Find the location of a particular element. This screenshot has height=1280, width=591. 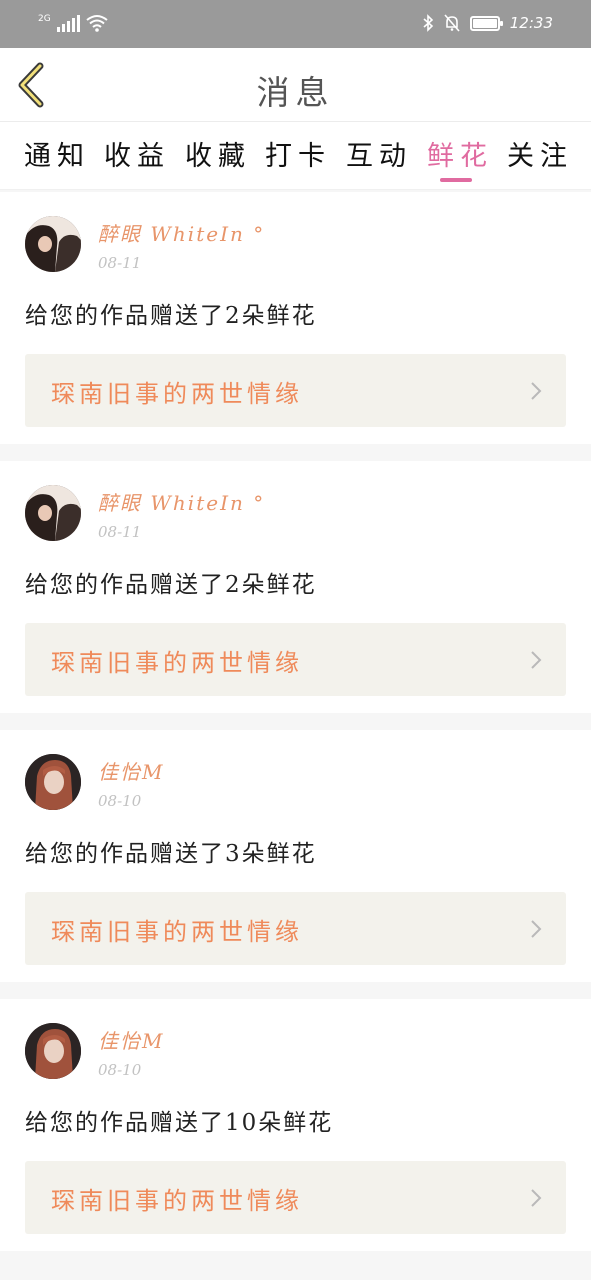

tab-following: 关注 is located at coordinates (540, 153).